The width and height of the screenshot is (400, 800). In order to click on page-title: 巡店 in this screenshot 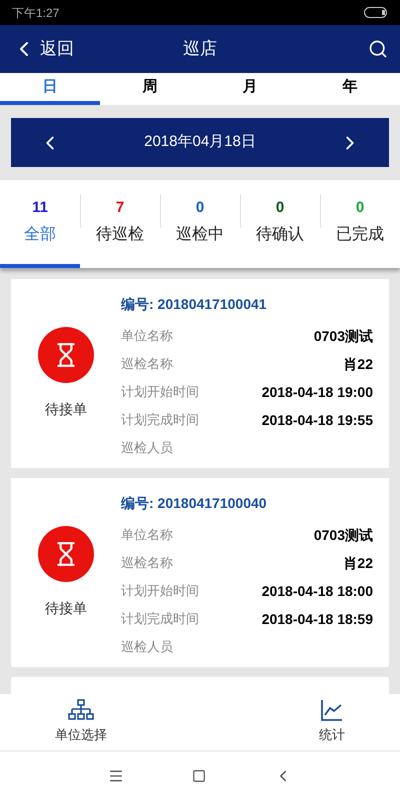, I will do `click(200, 49)`.